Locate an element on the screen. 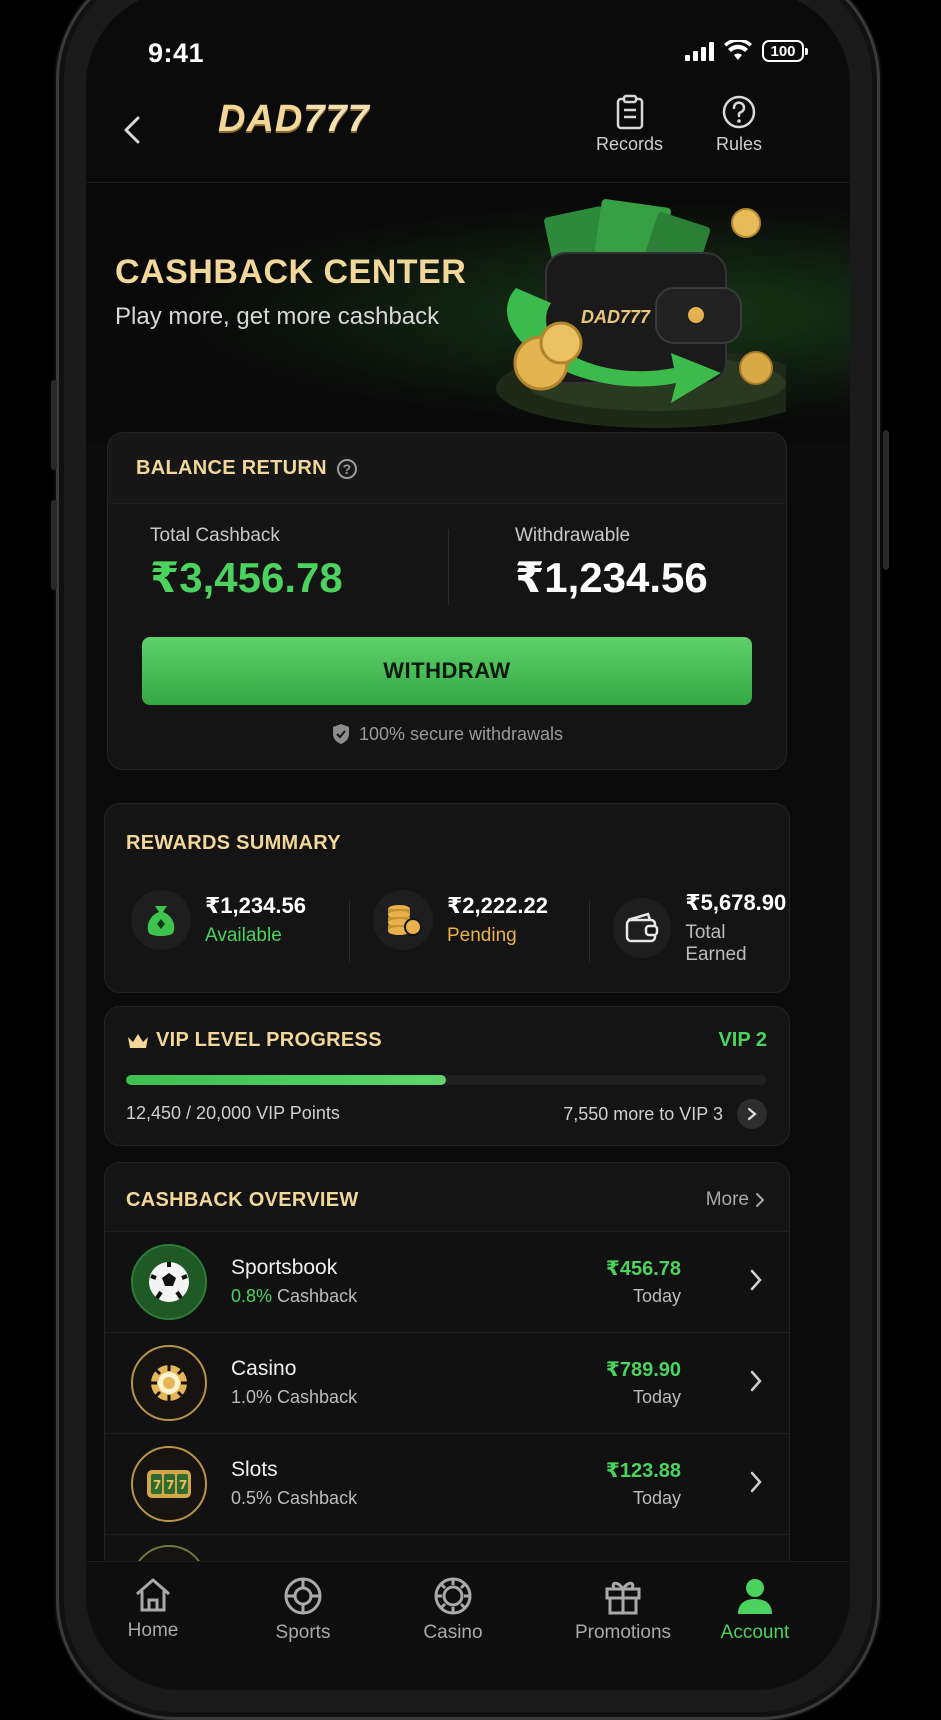 The height and width of the screenshot is (1720, 941). secure-text: 100% secure withdrawals is located at coordinates (461, 733).